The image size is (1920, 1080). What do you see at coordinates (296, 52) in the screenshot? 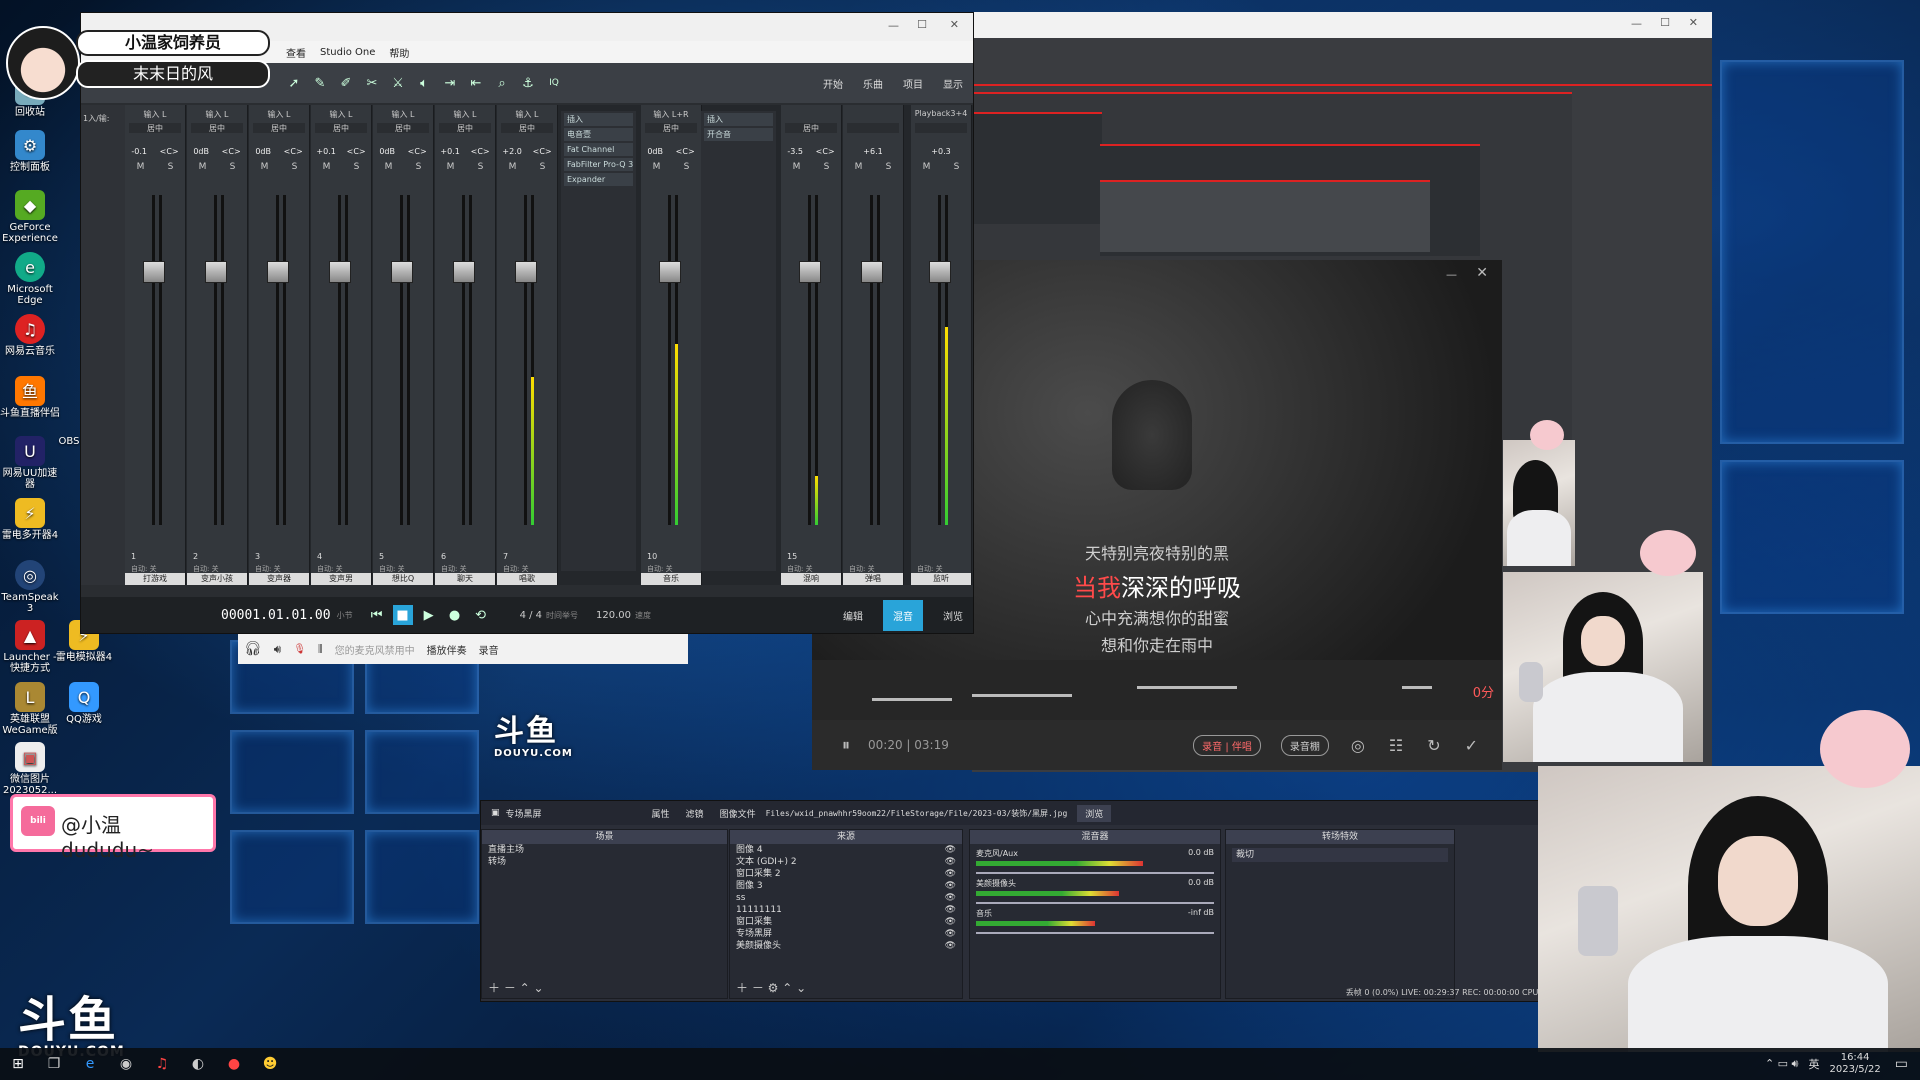
I see `menu-view: 查看` at bounding box center [296, 52].